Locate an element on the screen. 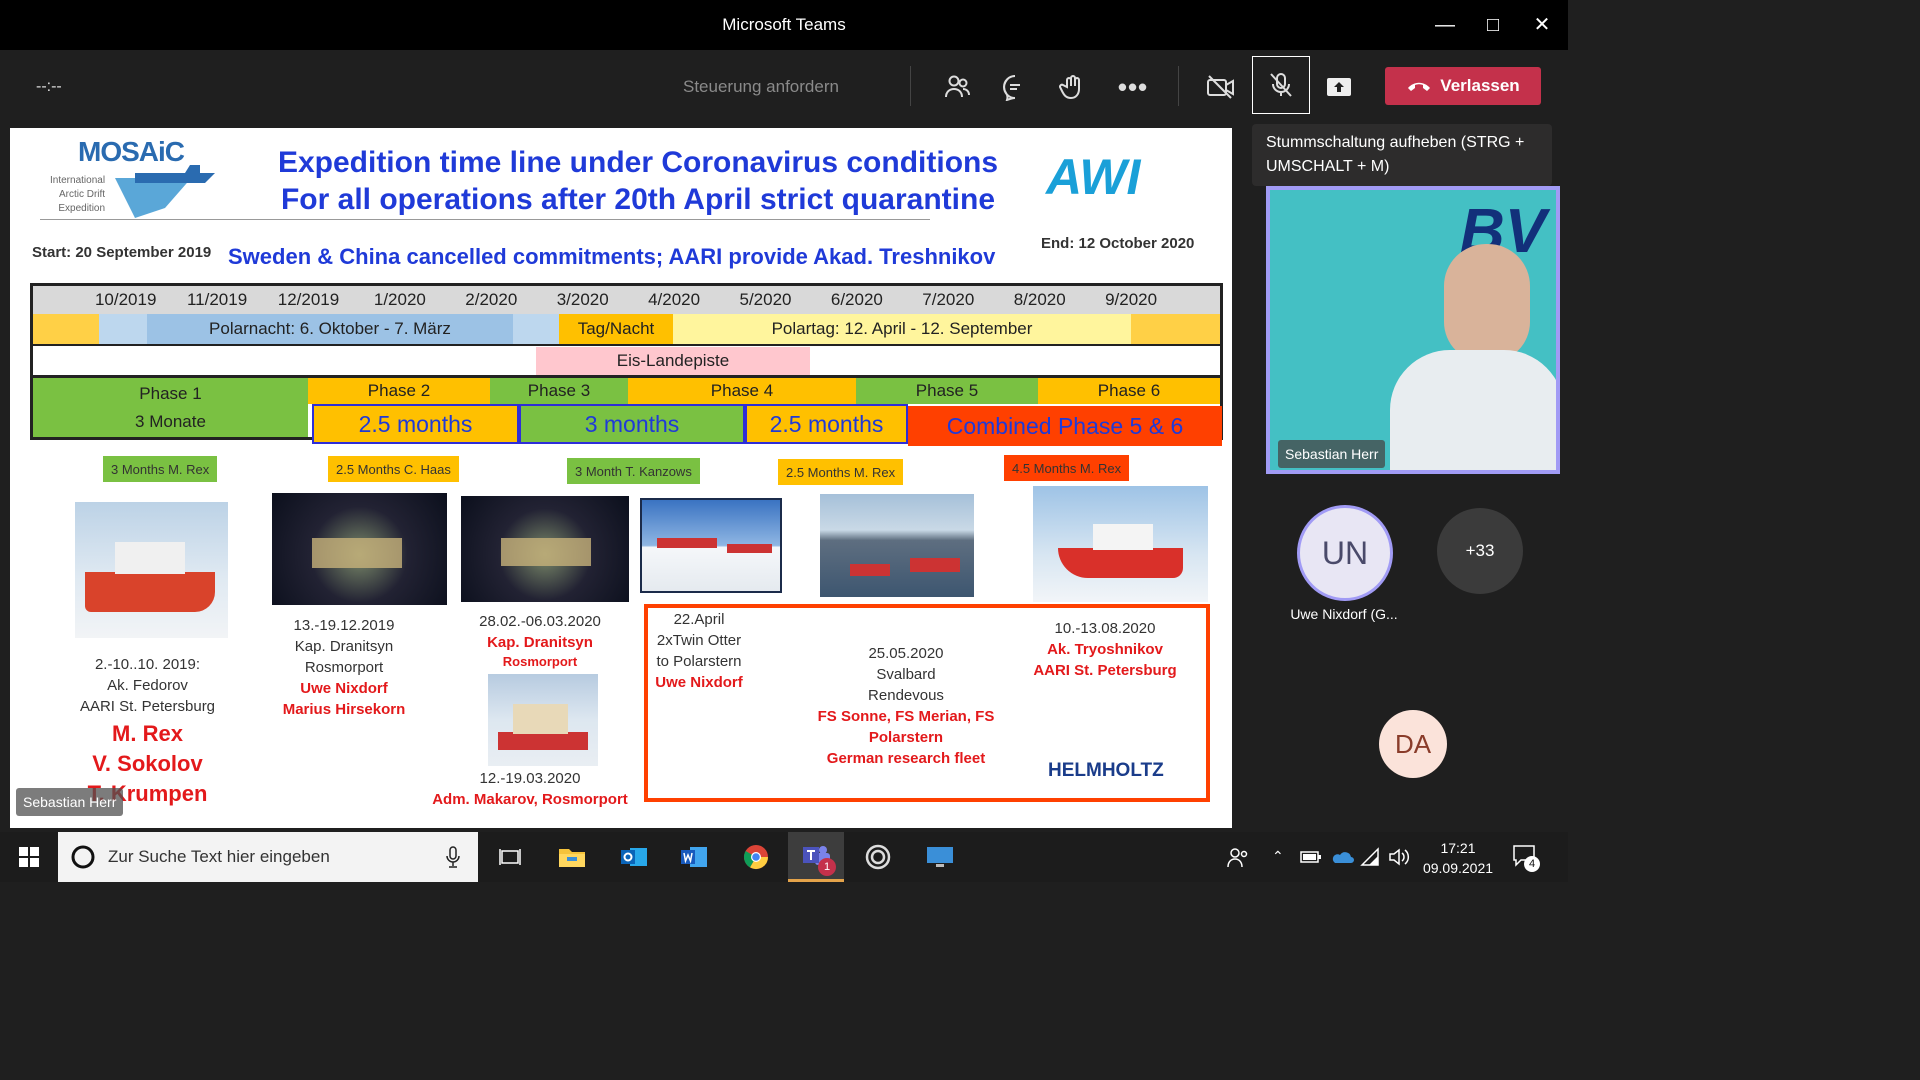  camera-off-icon is located at coordinates (1220, 87).